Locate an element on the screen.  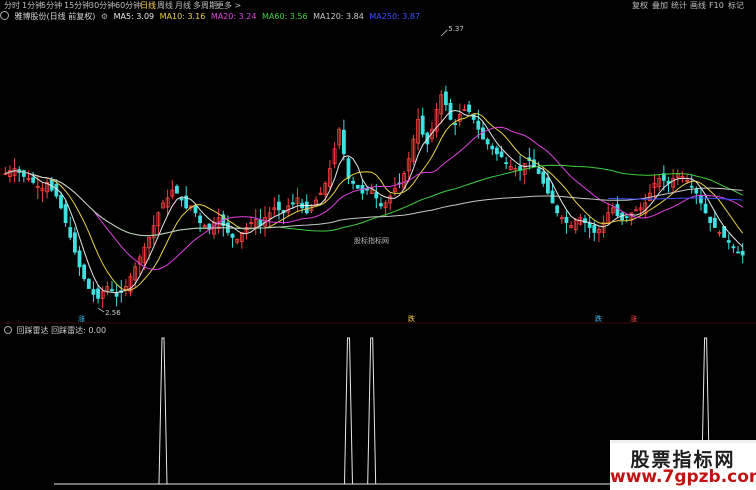
watermark-url: www.7gpzb.com is located at coordinates (683, 477).